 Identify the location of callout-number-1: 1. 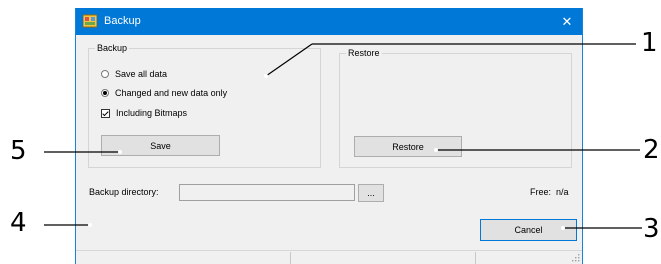
(649, 43).